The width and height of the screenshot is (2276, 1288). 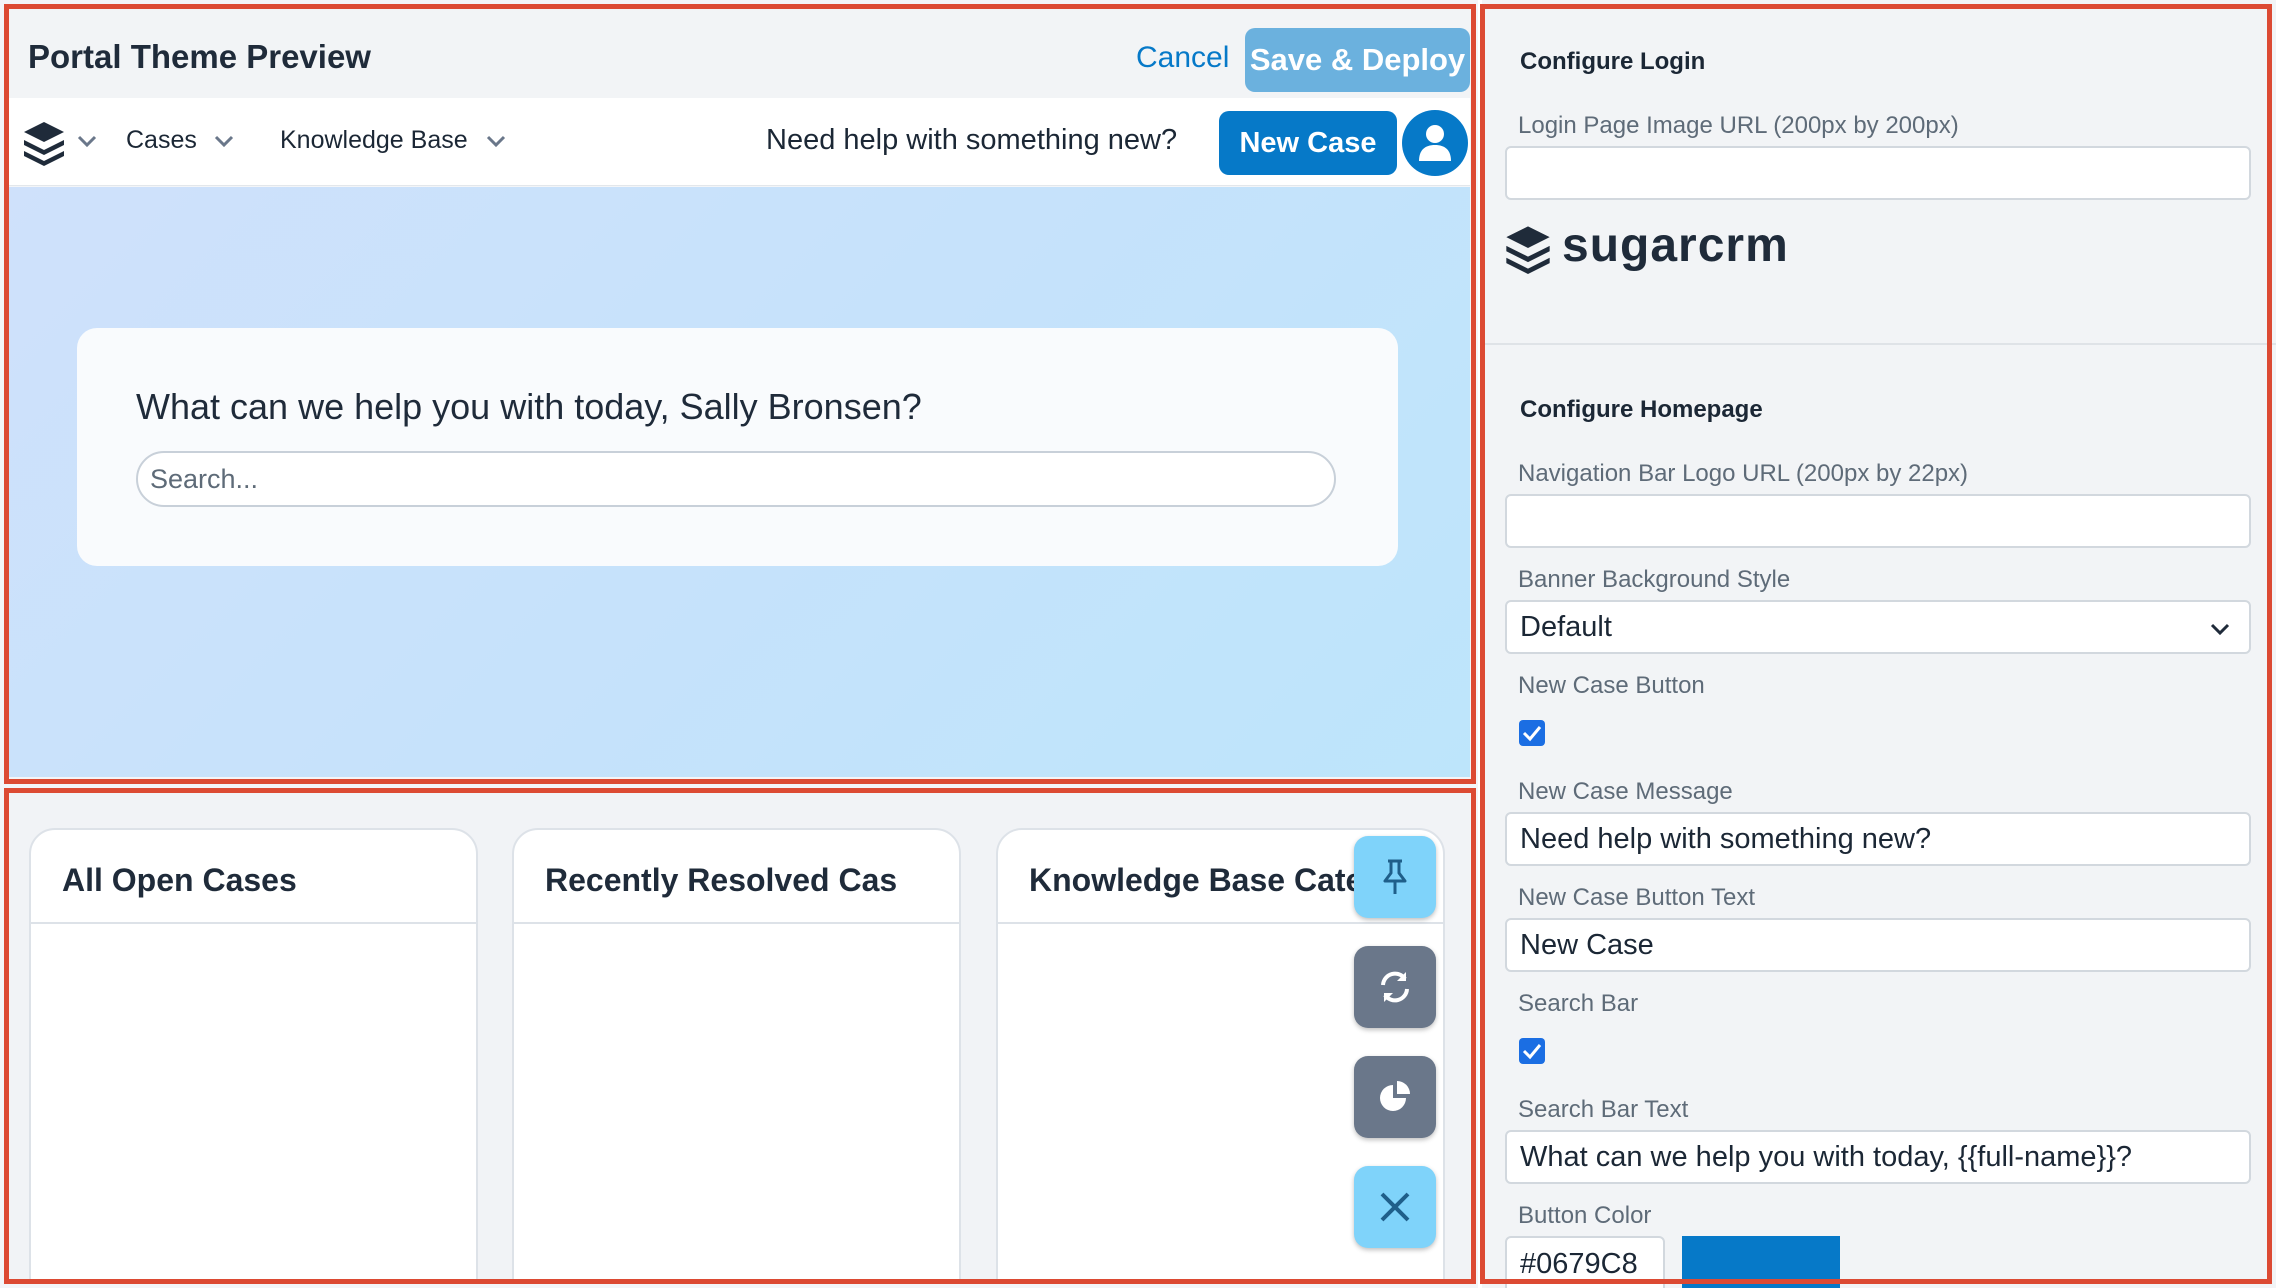 What do you see at coordinates (1878, 627) in the screenshot?
I see `banner-style-select: Default` at bounding box center [1878, 627].